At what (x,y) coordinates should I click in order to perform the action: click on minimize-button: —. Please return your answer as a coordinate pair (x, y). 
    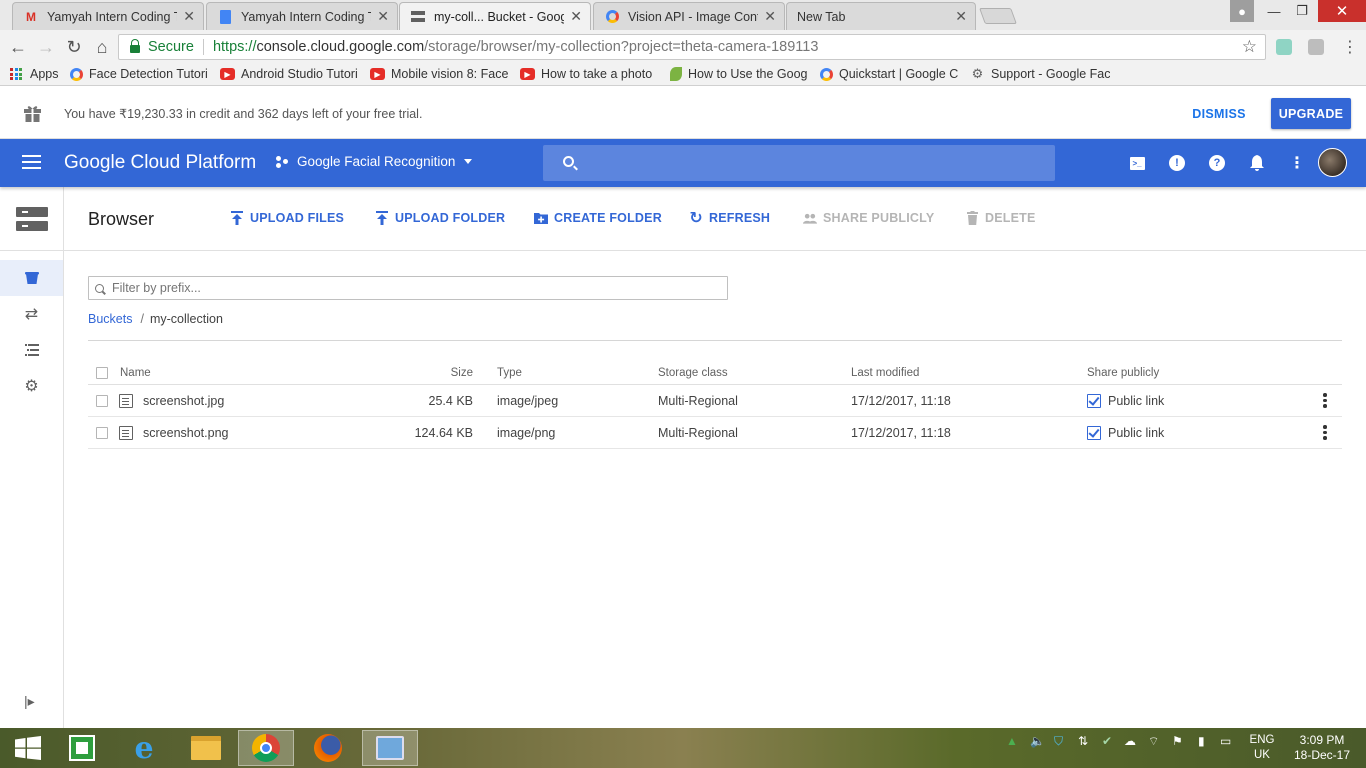
    Looking at the image, I should click on (1274, 11).